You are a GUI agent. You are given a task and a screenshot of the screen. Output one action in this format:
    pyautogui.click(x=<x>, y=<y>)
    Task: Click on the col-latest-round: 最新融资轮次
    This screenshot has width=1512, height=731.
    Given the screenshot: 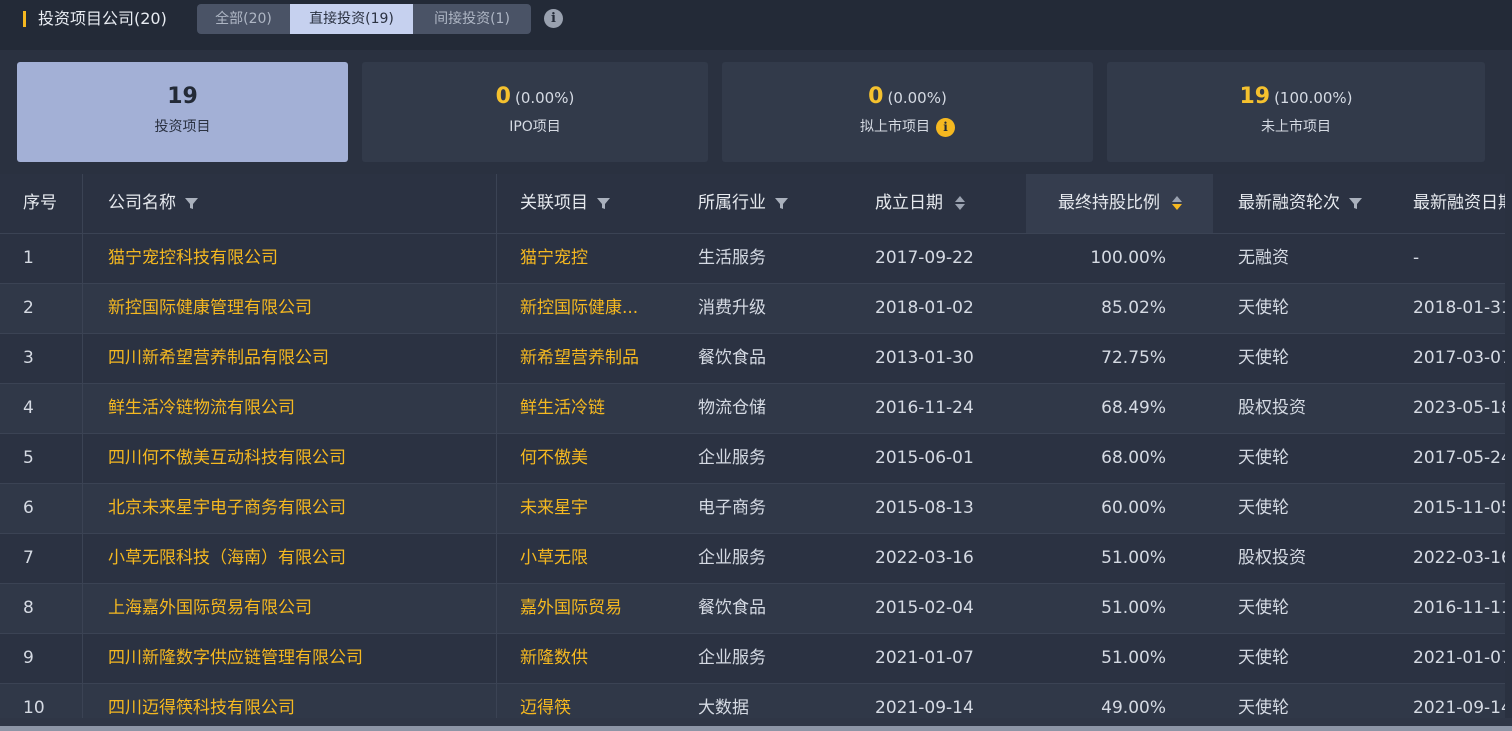 What is the action you would take?
    pyautogui.click(x=1300, y=203)
    